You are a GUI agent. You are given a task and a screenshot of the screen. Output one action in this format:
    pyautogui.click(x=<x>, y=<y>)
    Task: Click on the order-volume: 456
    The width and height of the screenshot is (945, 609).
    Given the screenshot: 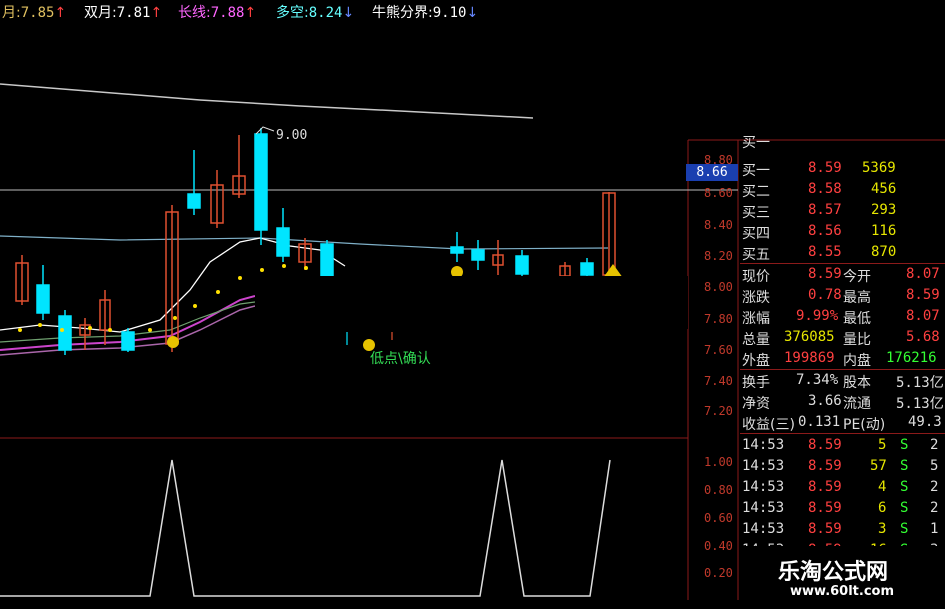 What is the action you would take?
    pyautogui.click(x=884, y=189)
    